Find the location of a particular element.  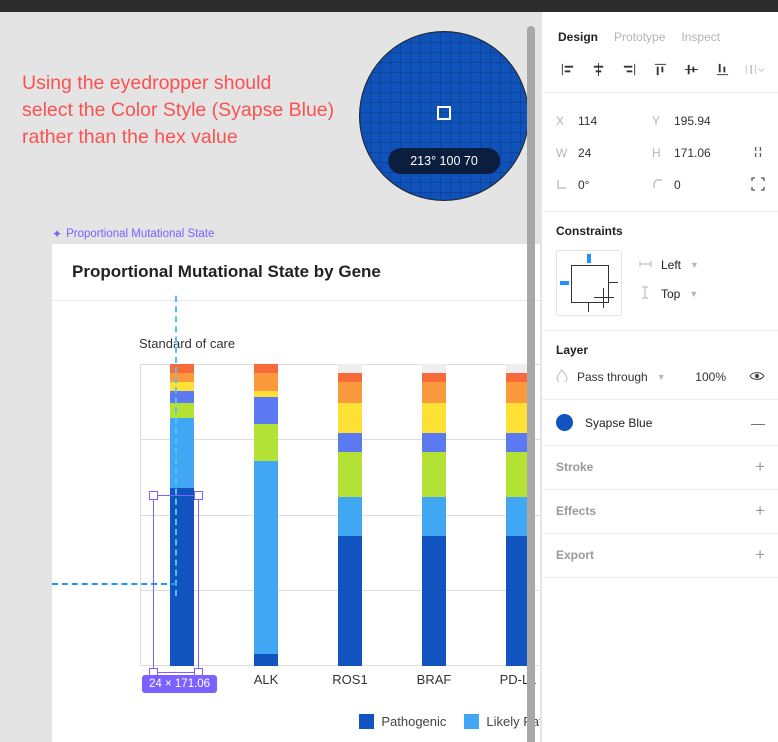

x-axis-label: ROS1 is located at coordinates (350, 679).